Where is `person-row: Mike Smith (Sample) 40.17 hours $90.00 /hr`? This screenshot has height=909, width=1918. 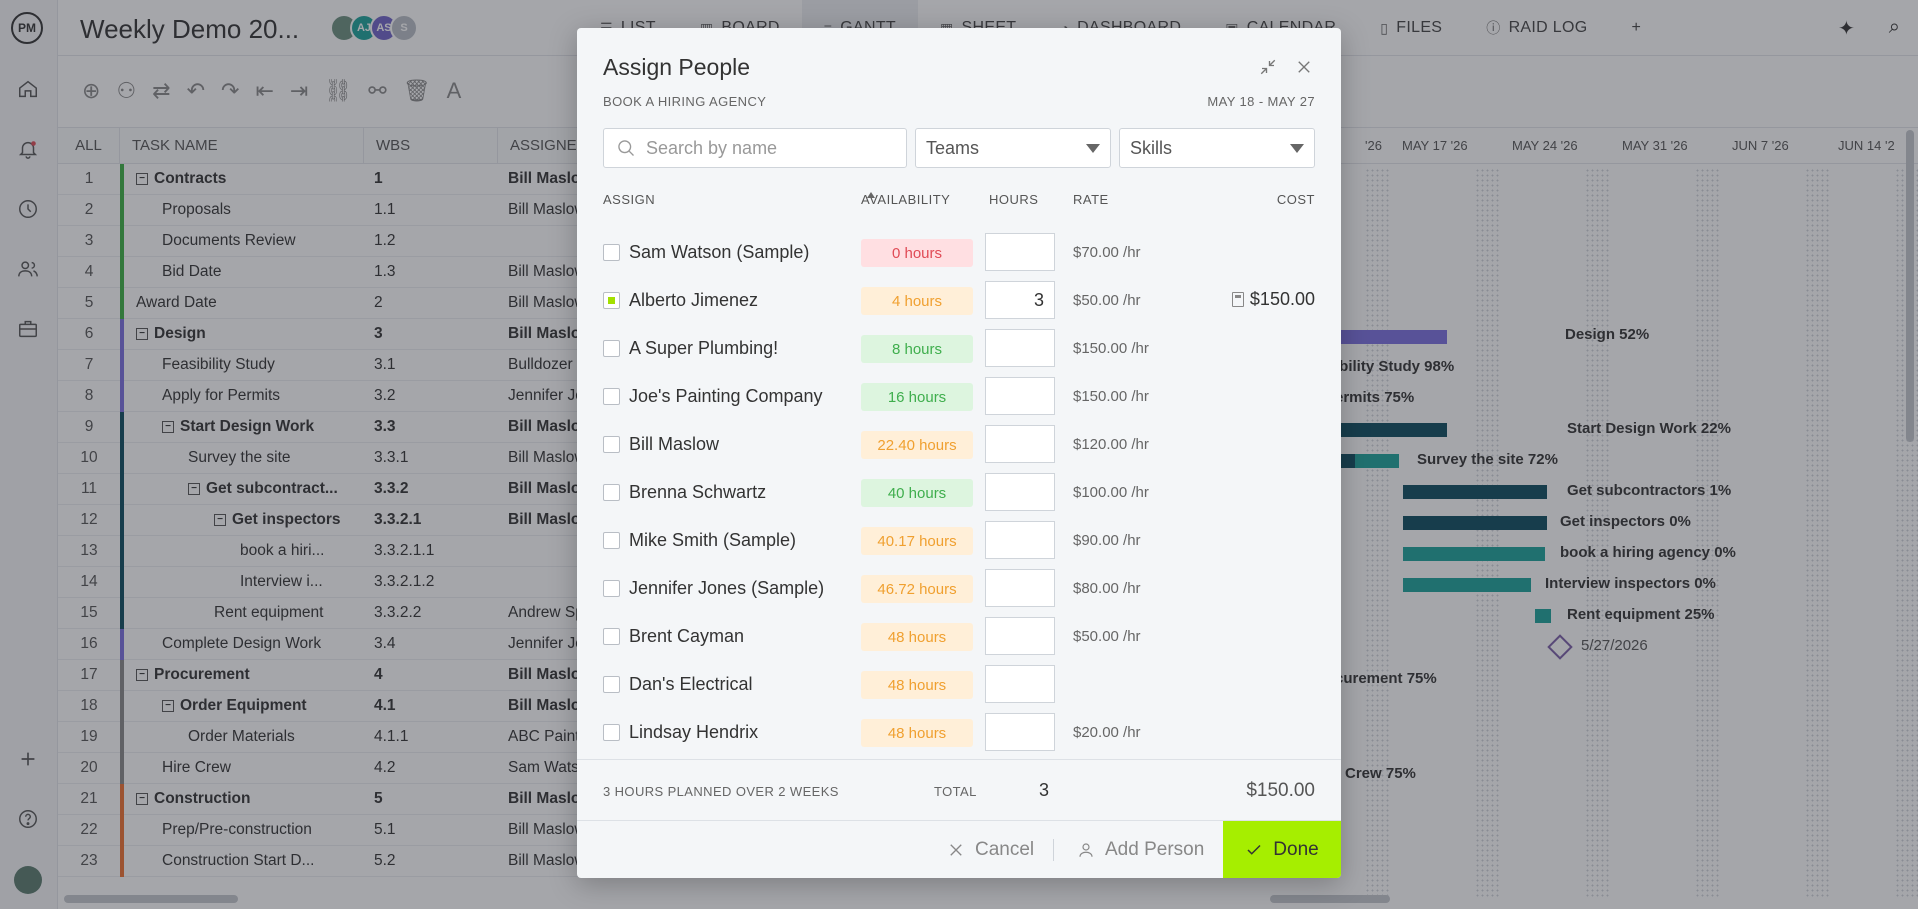 person-row: Mike Smith (Sample) 40.17 hours $90.00 /hr is located at coordinates (959, 540).